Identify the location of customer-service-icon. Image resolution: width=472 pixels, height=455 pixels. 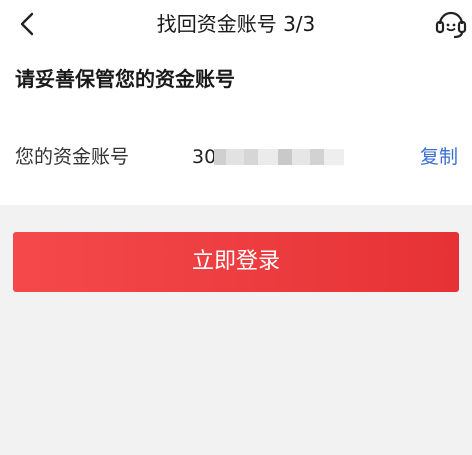
(451, 25).